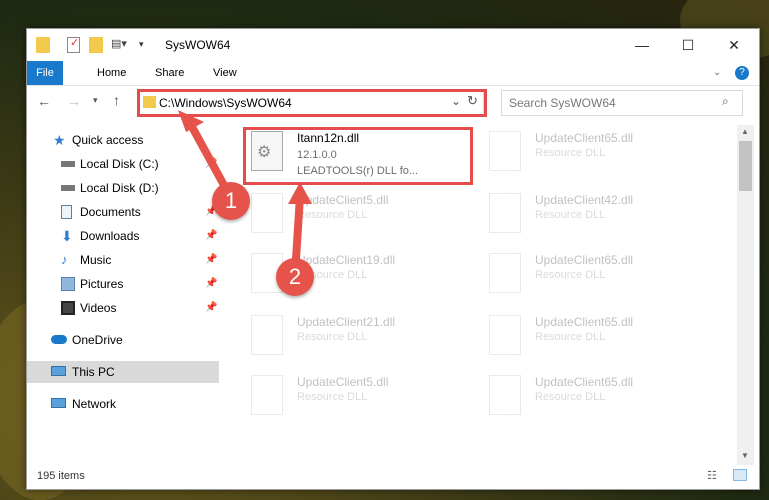 The height and width of the screenshot is (500, 769). Describe the element at coordinates (98, 308) in the screenshot. I see `sidebar-item-label: Videos` at that location.